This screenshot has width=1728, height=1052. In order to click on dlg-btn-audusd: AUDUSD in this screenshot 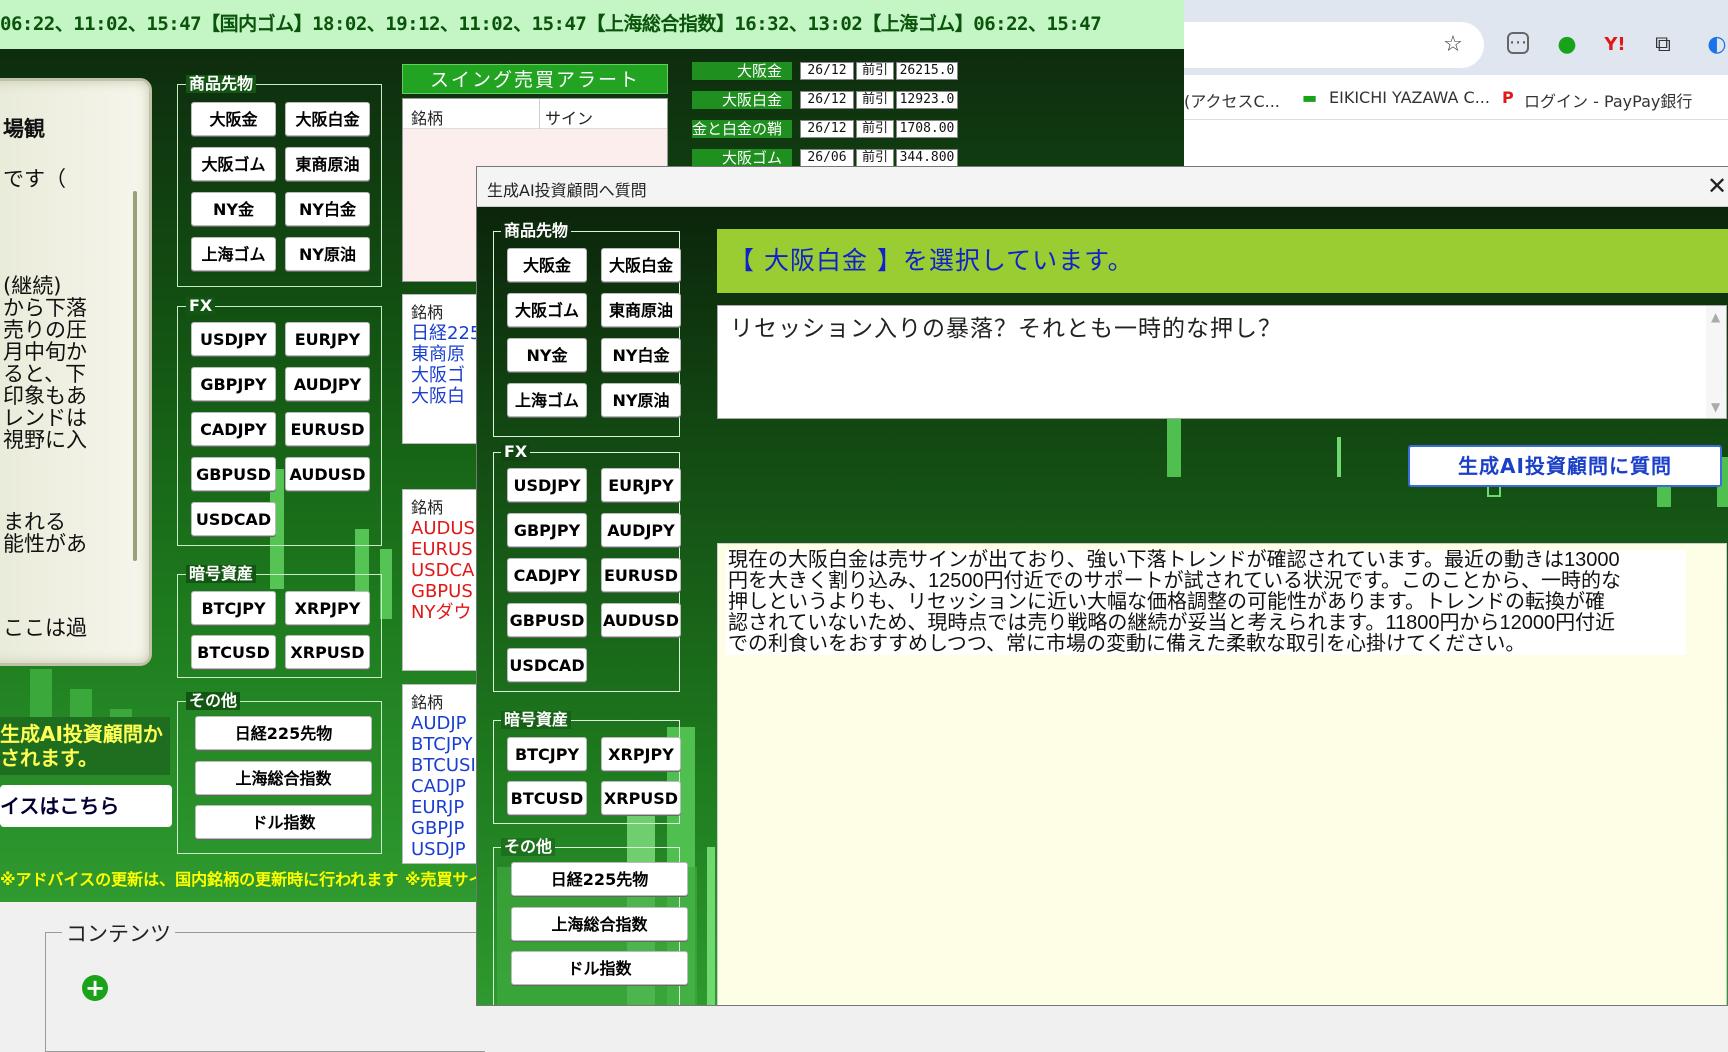, I will do `click(641, 620)`.